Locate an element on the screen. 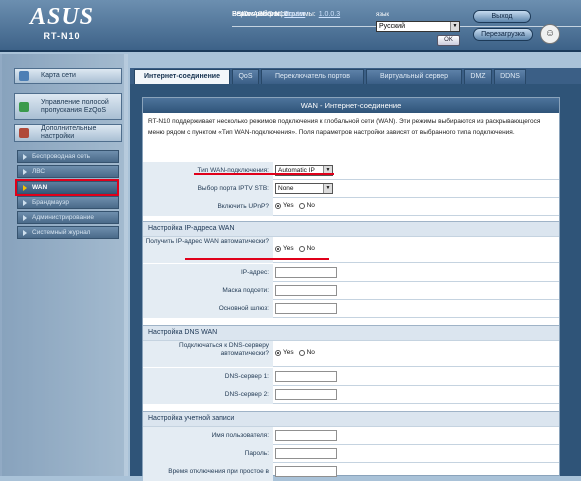 The image size is (581, 481). sidebar-item-network-map: Карта сети is located at coordinates (68, 76).